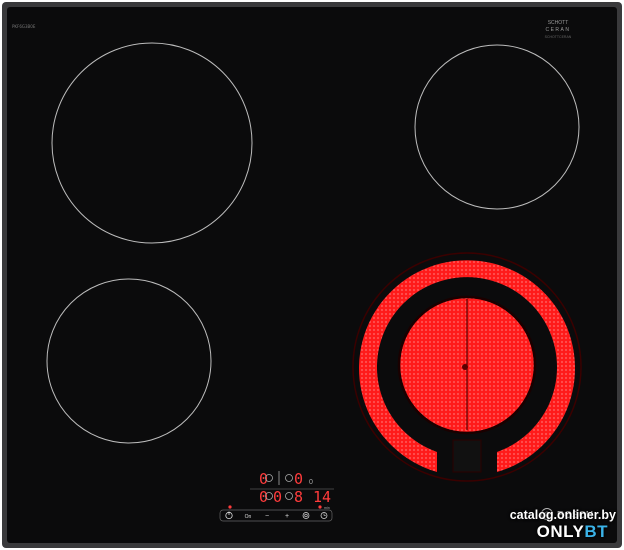 This screenshot has height=550, width=624. What do you see at coordinates (327, 508) in the screenshot?
I see `timer-unit-label: min` at bounding box center [327, 508].